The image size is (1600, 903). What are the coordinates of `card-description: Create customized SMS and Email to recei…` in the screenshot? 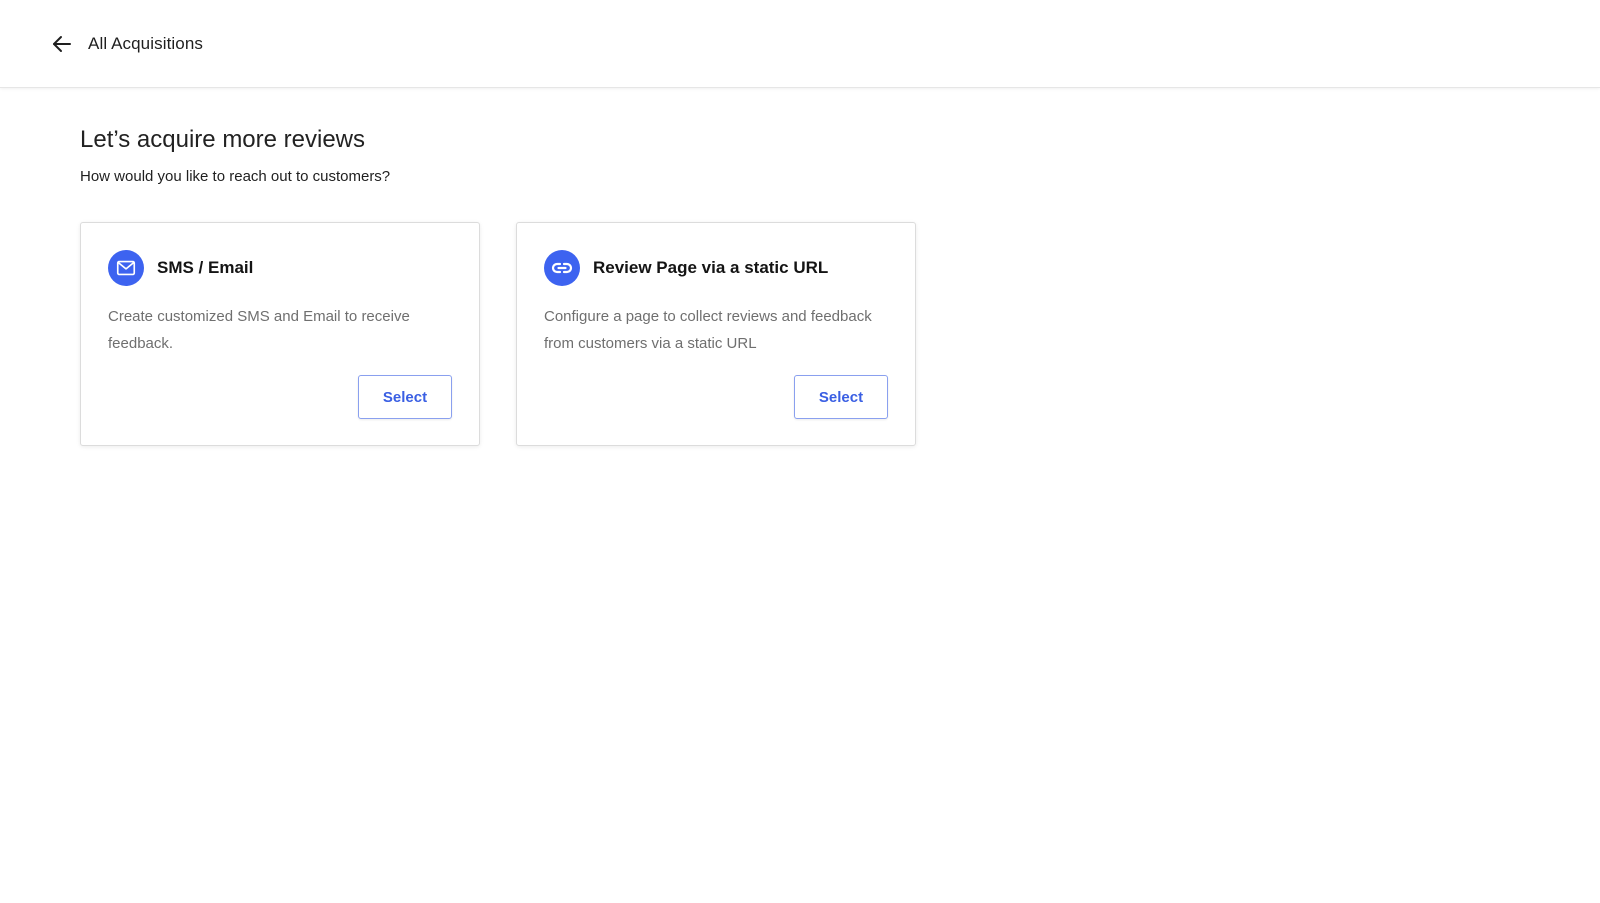 It's located at (259, 330).